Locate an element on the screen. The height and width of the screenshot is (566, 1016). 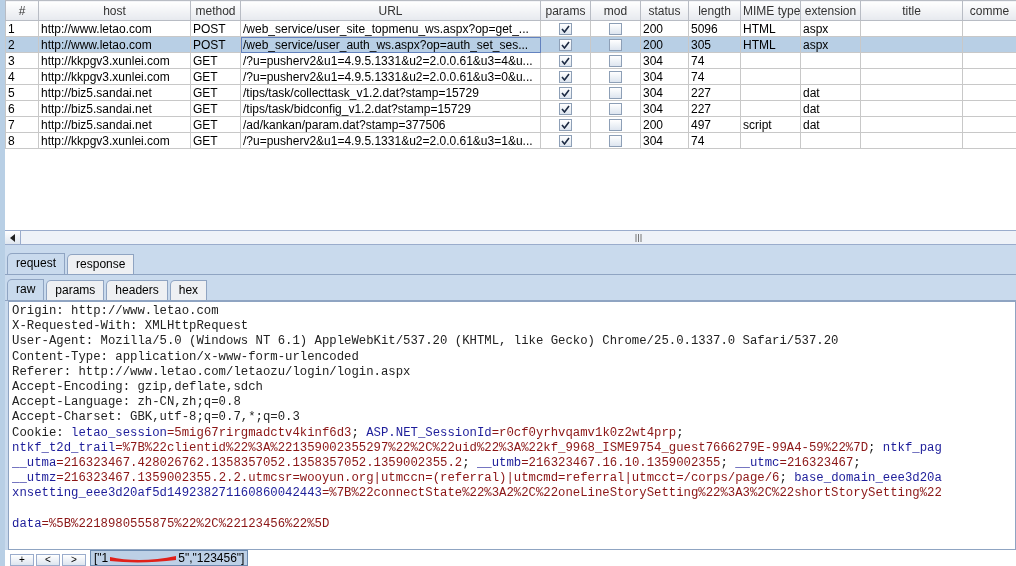
column-header: # is located at coordinates (22, 10).